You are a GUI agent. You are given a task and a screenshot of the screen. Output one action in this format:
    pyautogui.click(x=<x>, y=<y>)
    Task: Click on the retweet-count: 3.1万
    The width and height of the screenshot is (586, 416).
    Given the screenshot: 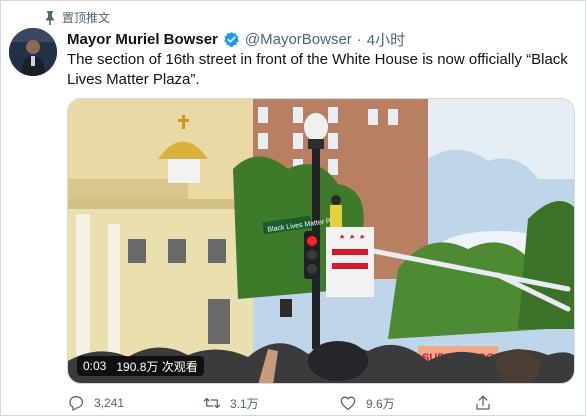 What is the action you would take?
    pyautogui.click(x=244, y=403)
    